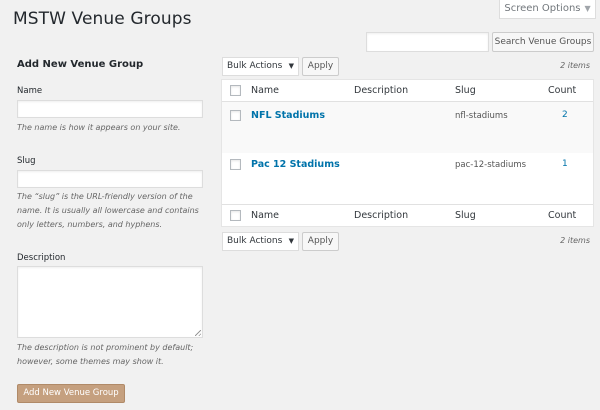 The width and height of the screenshot is (600, 410). What do you see at coordinates (465, 90) in the screenshot?
I see `column-slug: Slug` at bounding box center [465, 90].